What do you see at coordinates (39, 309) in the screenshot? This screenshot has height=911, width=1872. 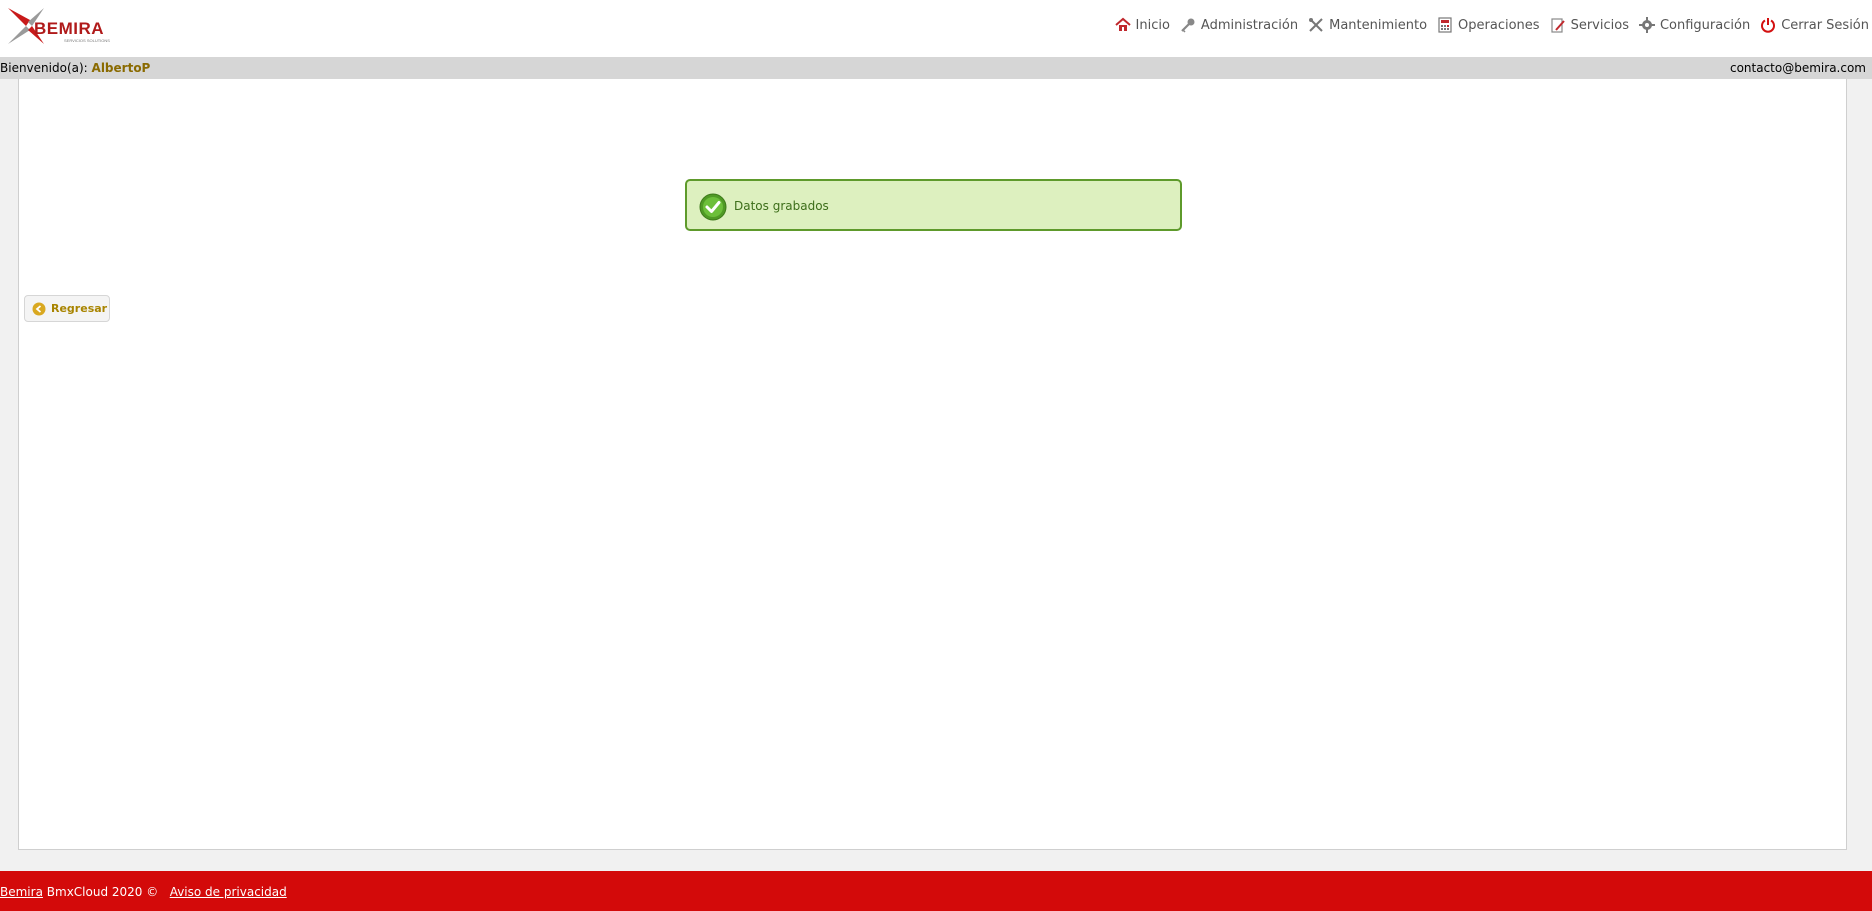 I see `back-arrow-icon` at bounding box center [39, 309].